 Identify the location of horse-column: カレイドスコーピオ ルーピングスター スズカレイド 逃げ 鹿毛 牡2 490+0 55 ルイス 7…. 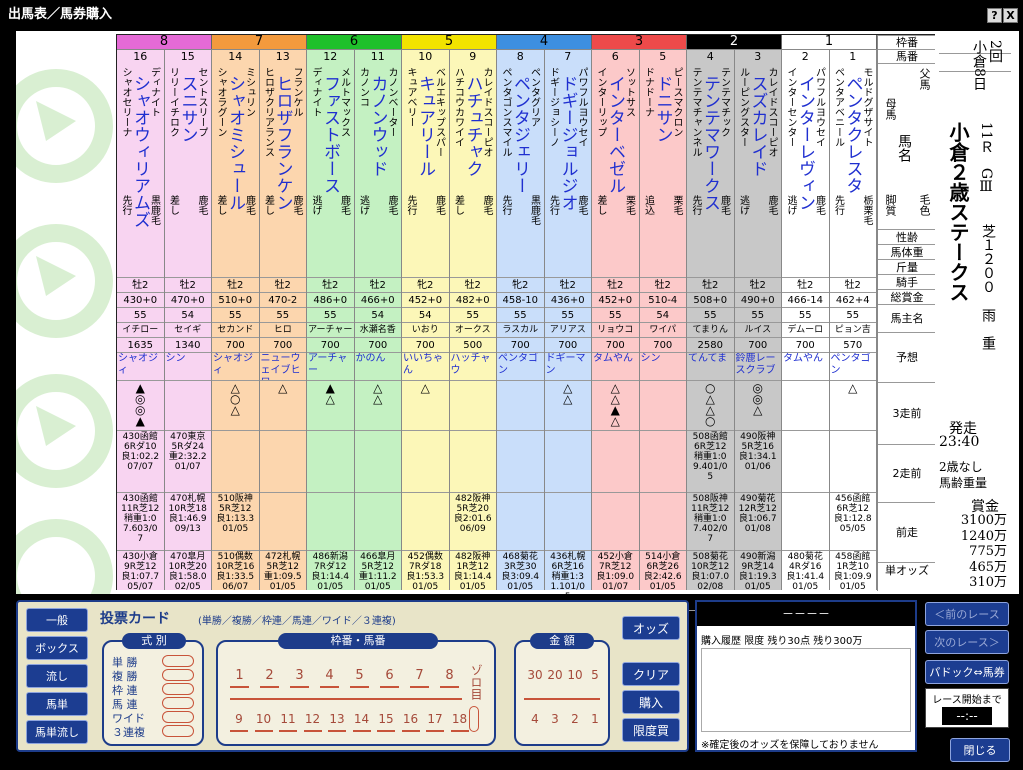
(758, 343).